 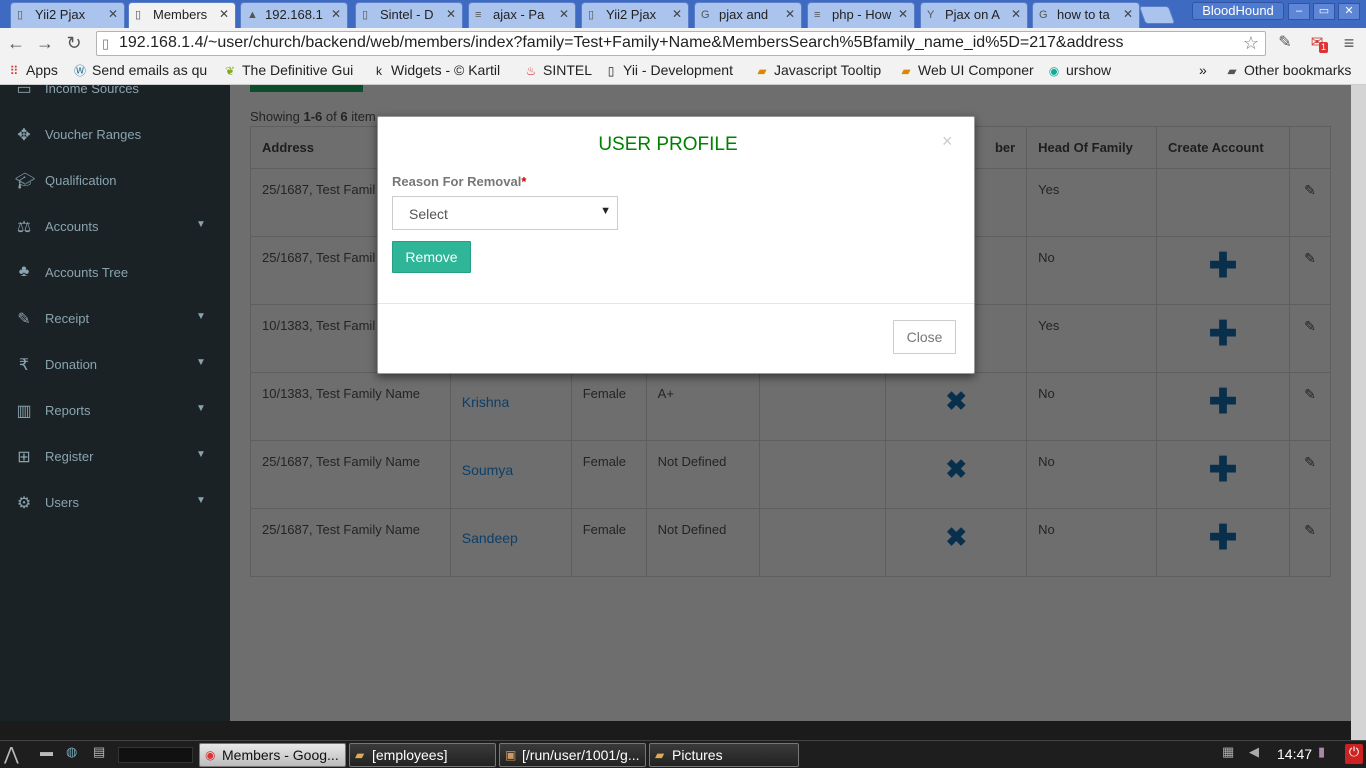 I want to click on bookmark-widgets-kartik: k Widgets - © Kartil, so click(x=441, y=70).